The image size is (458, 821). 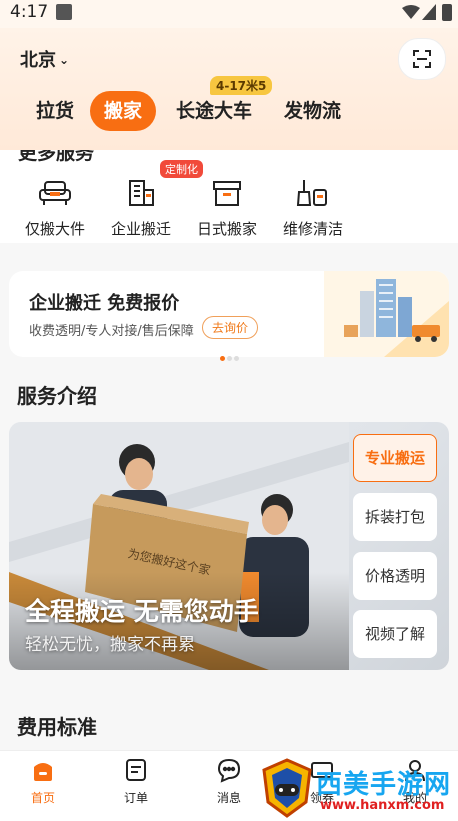 What do you see at coordinates (181, 169) in the screenshot?
I see `custom-tag: 定制化` at bounding box center [181, 169].